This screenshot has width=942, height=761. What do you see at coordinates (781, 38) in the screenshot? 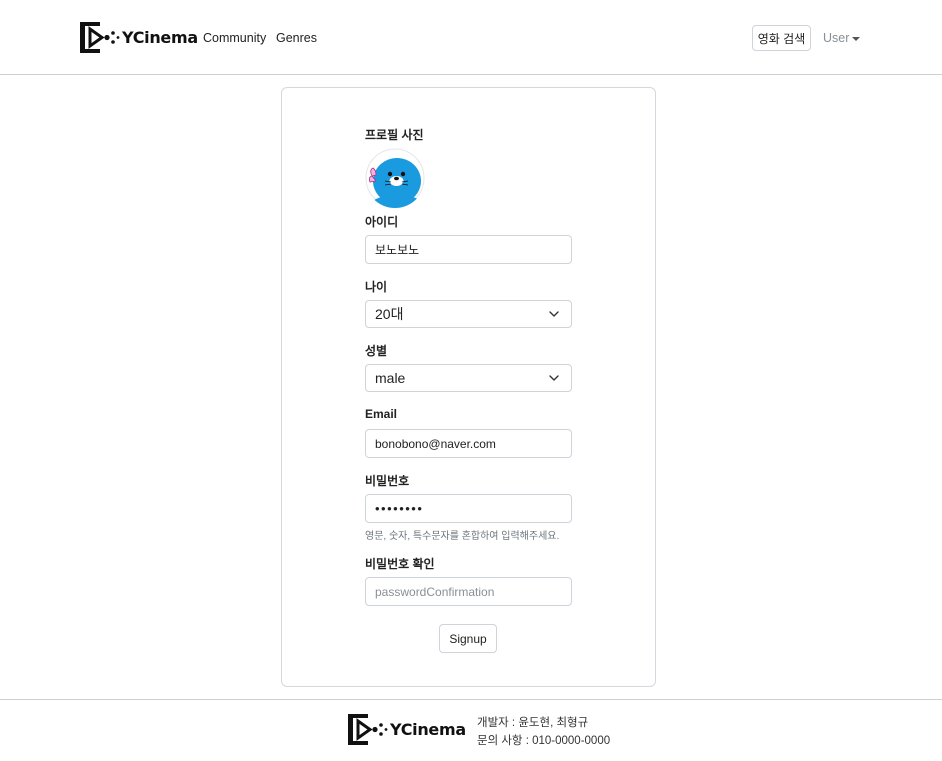
I see `movie-search-button: 영화 검색` at bounding box center [781, 38].